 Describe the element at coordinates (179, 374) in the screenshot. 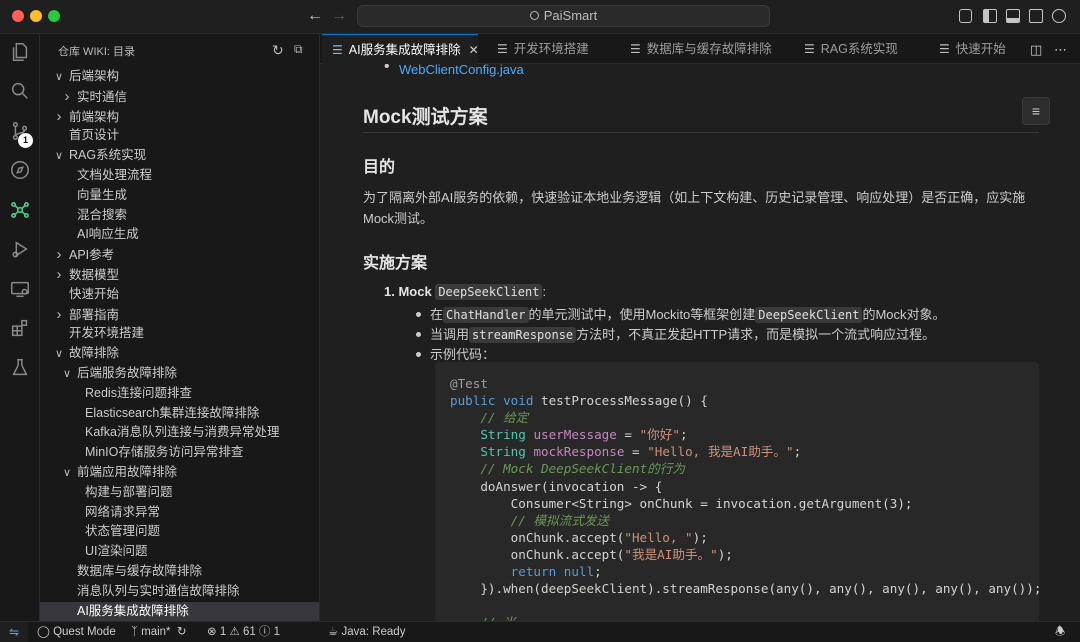

I see `tree-item: ∨ 后端服务故障排除` at that location.